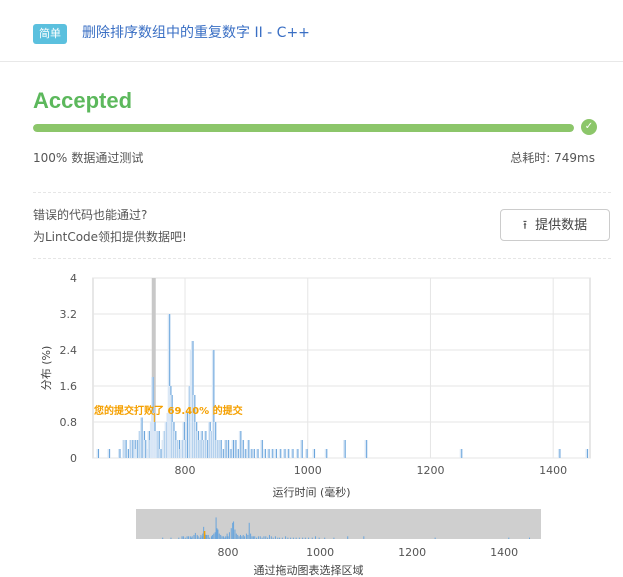 The height and width of the screenshot is (577, 623). What do you see at coordinates (168, 410) in the screenshot?
I see `beat-annotation: 您的提交打败了 69.40% 的提交` at bounding box center [168, 410].